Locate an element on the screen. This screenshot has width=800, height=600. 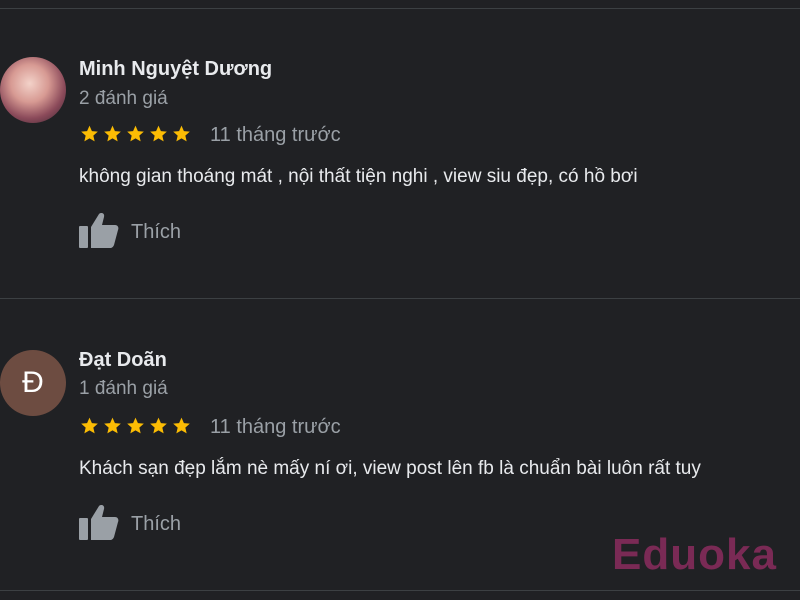
review-count: 2 đánh giá is located at coordinates (123, 99).